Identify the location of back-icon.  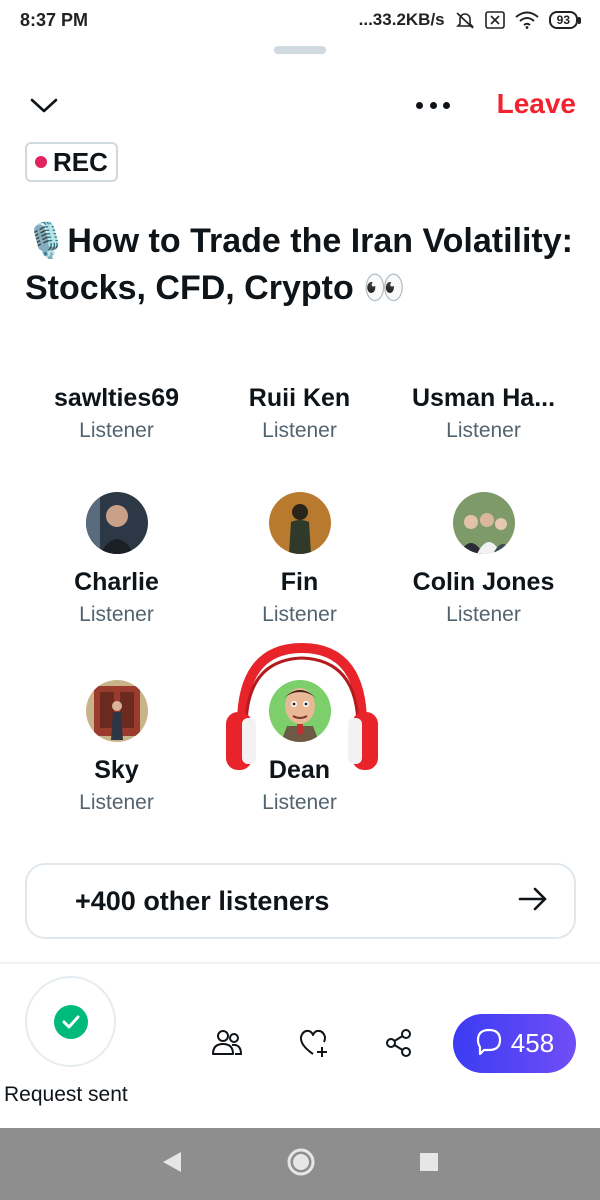
(172, 1164).